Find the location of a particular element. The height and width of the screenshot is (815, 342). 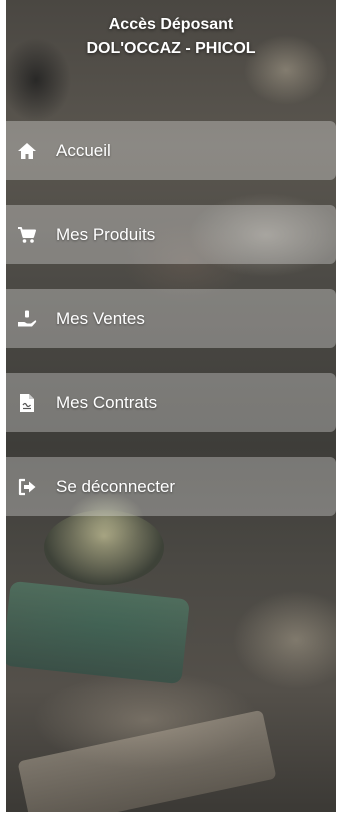

menu-item-label: Mes Produits is located at coordinates (106, 234).